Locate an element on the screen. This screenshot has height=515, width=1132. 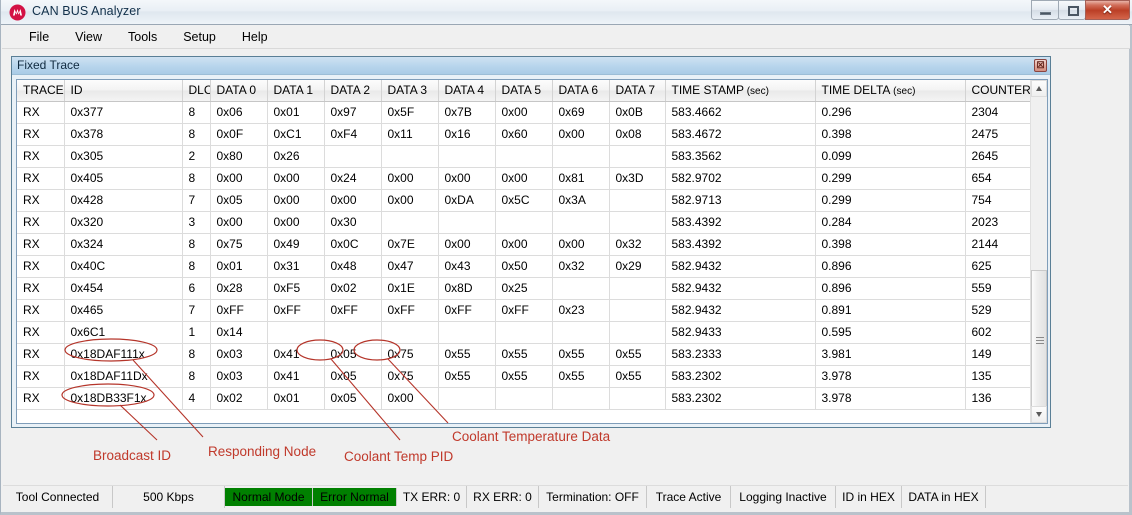
column-header-trace: TRACE is located at coordinates (41, 91).